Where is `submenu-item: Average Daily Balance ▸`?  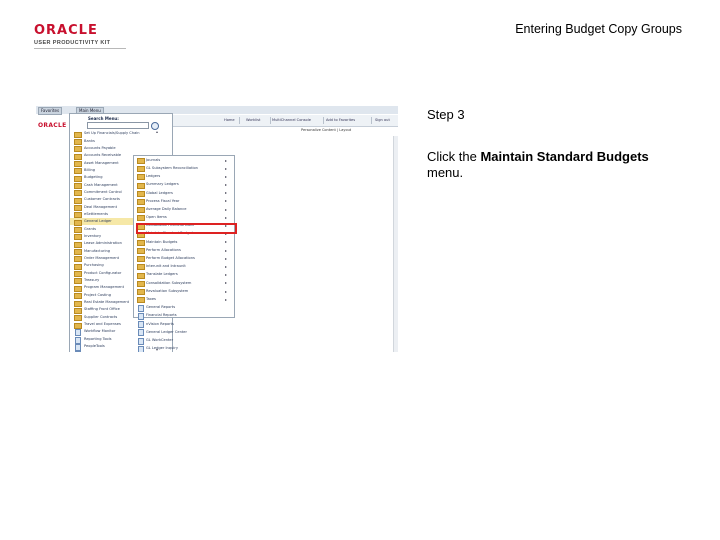
submenu-item: Average Daily Balance ▸ is located at coordinates (184, 209).